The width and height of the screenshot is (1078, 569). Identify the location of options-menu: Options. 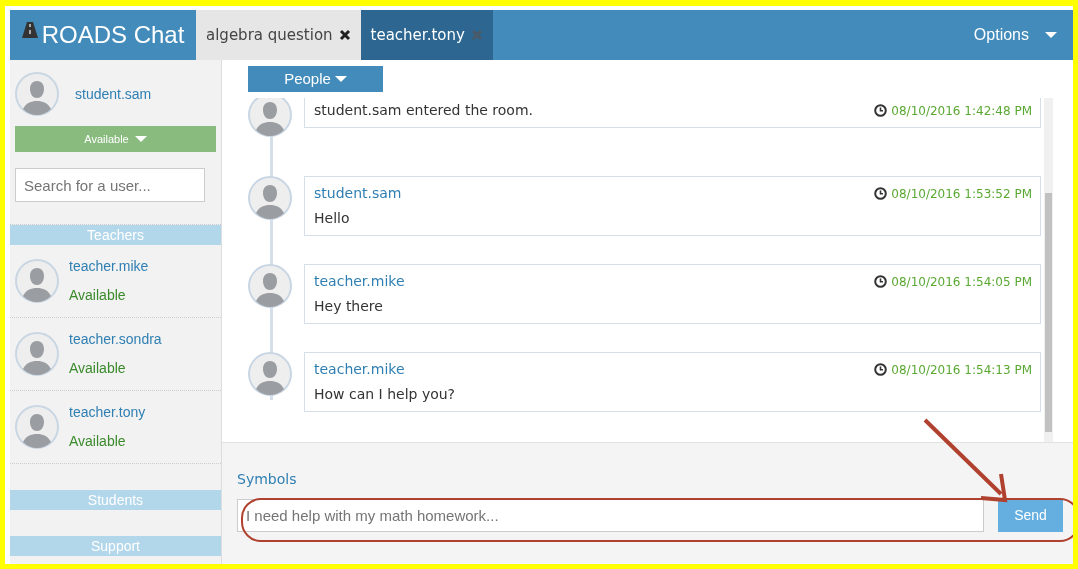
(1015, 35).